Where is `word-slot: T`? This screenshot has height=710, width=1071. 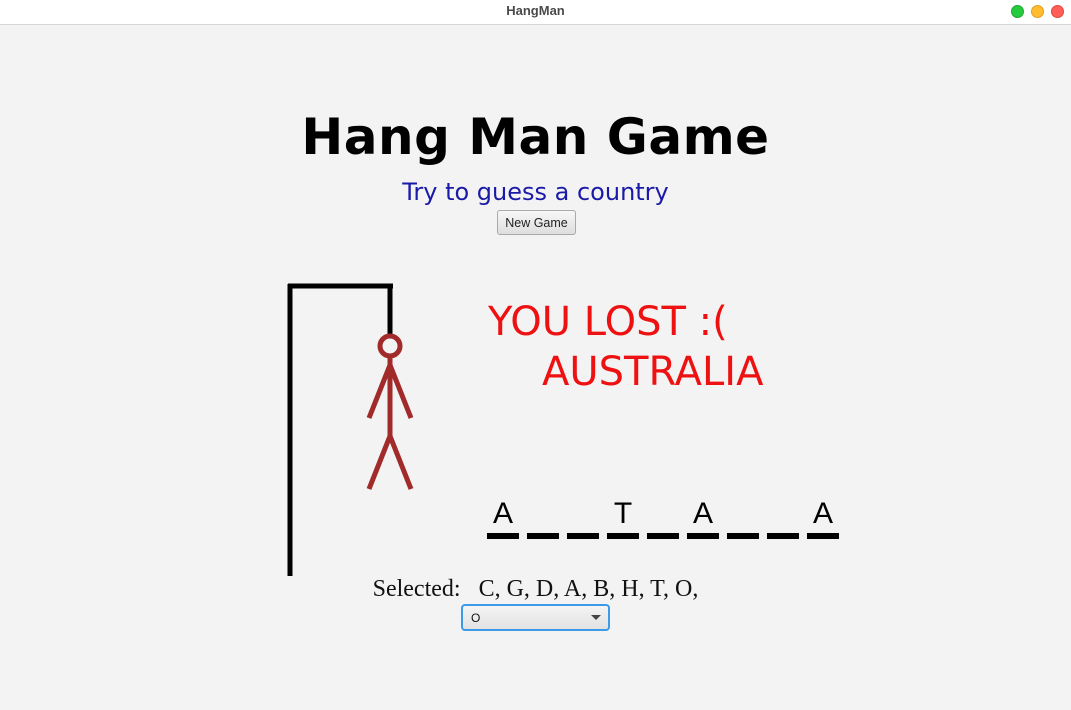 word-slot: T is located at coordinates (623, 517).